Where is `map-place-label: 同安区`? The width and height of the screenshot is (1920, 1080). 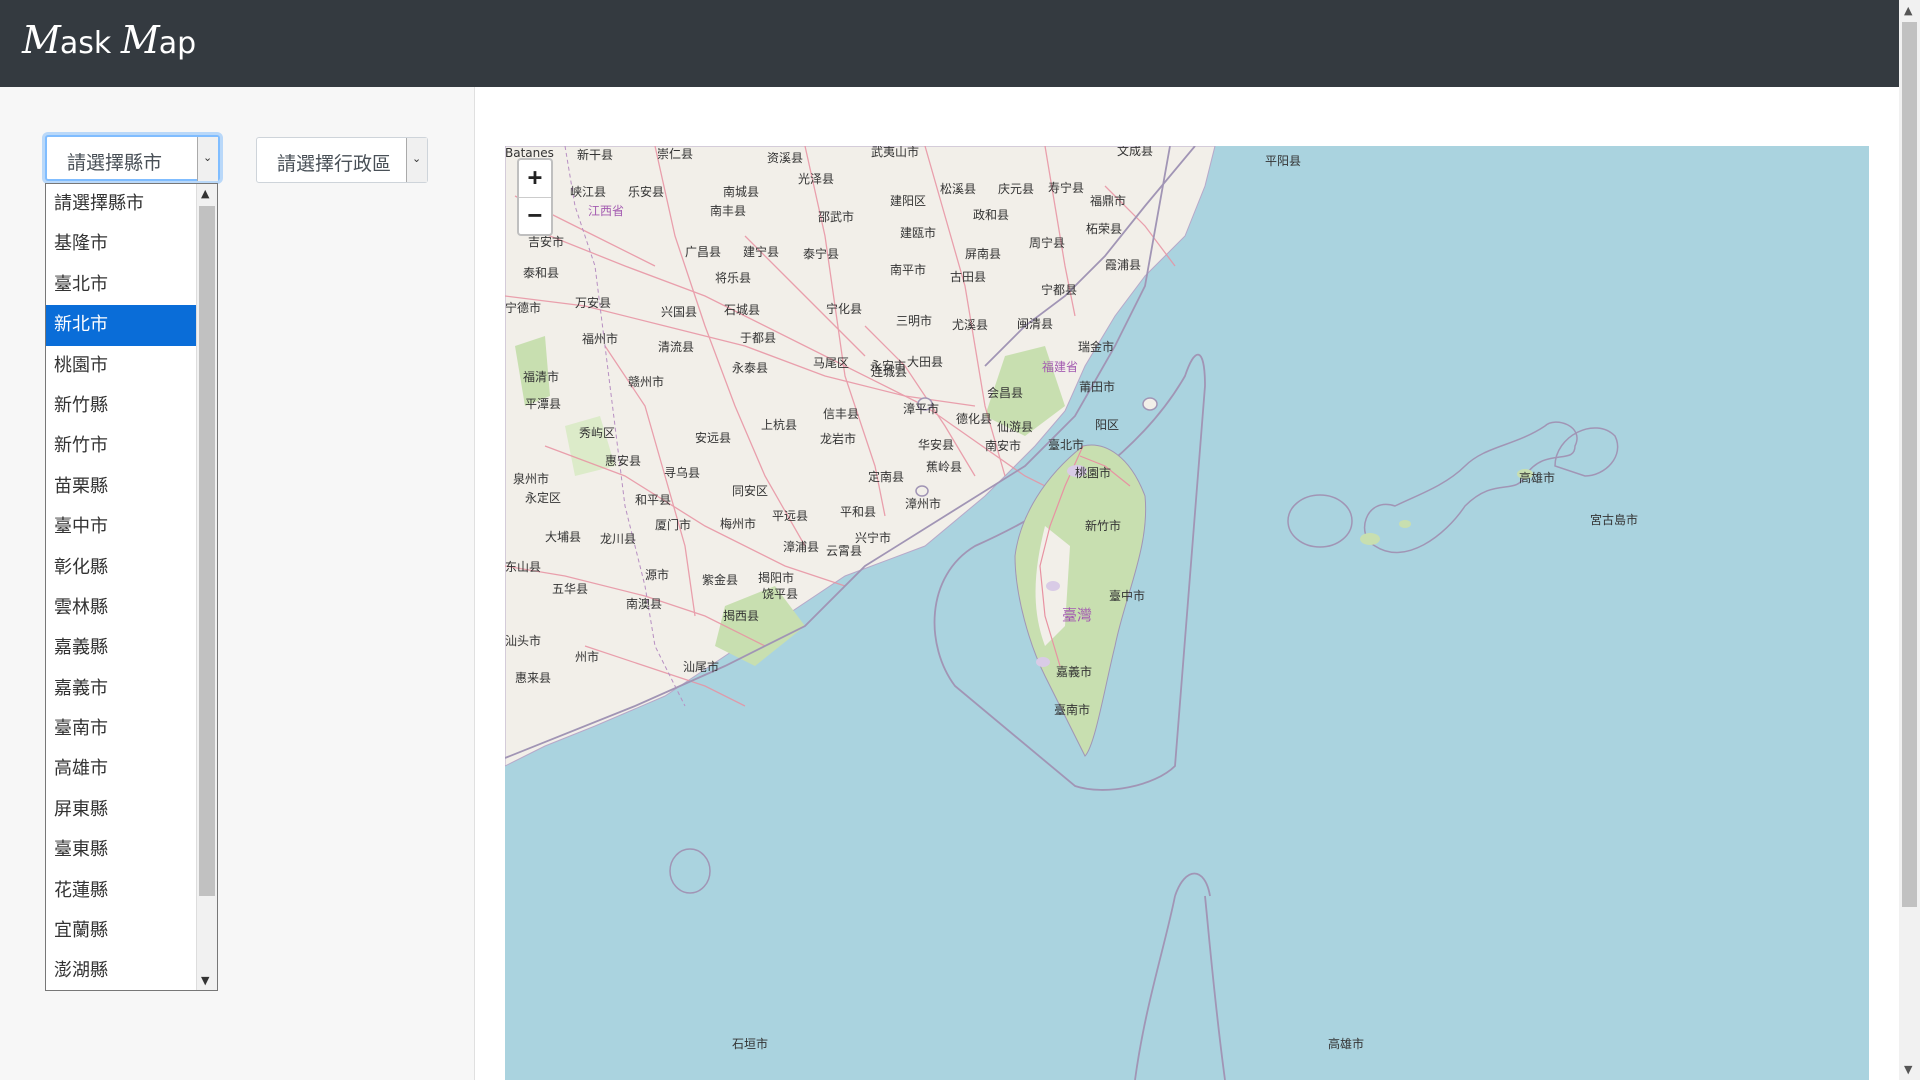
map-place-label: 同安区 is located at coordinates (750, 491).